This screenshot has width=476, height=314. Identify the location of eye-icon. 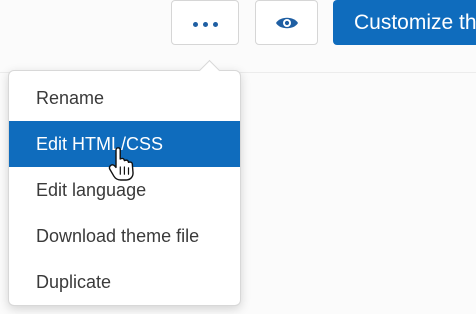
(286, 22).